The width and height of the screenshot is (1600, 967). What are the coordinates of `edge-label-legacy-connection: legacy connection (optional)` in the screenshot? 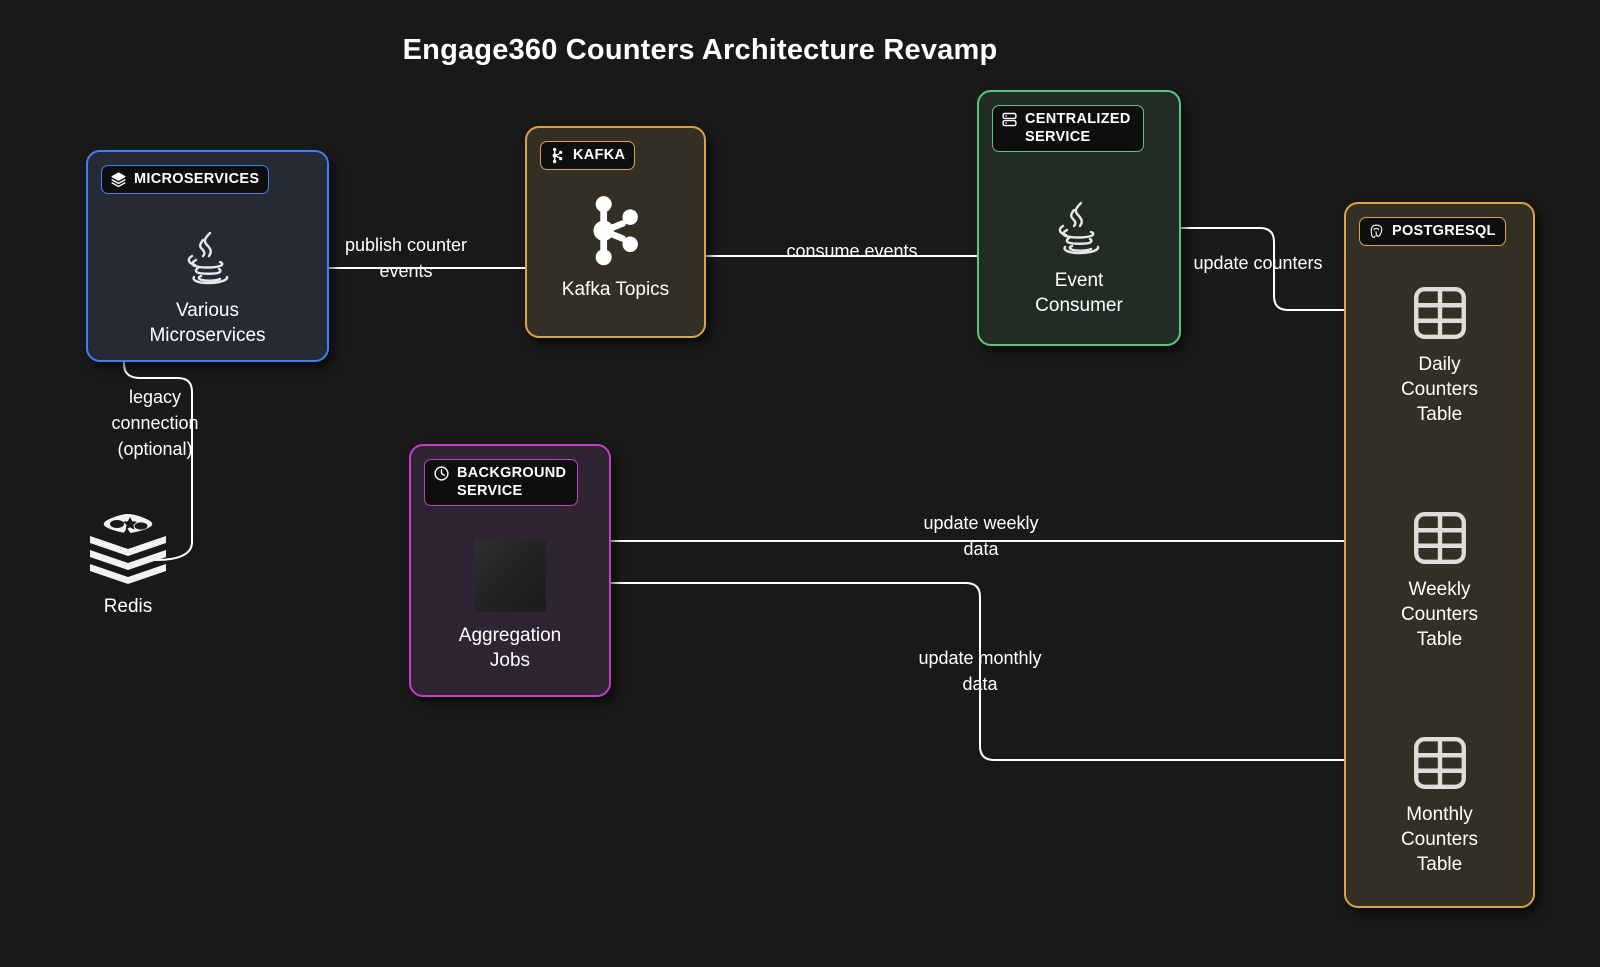 It's located at (155, 423).